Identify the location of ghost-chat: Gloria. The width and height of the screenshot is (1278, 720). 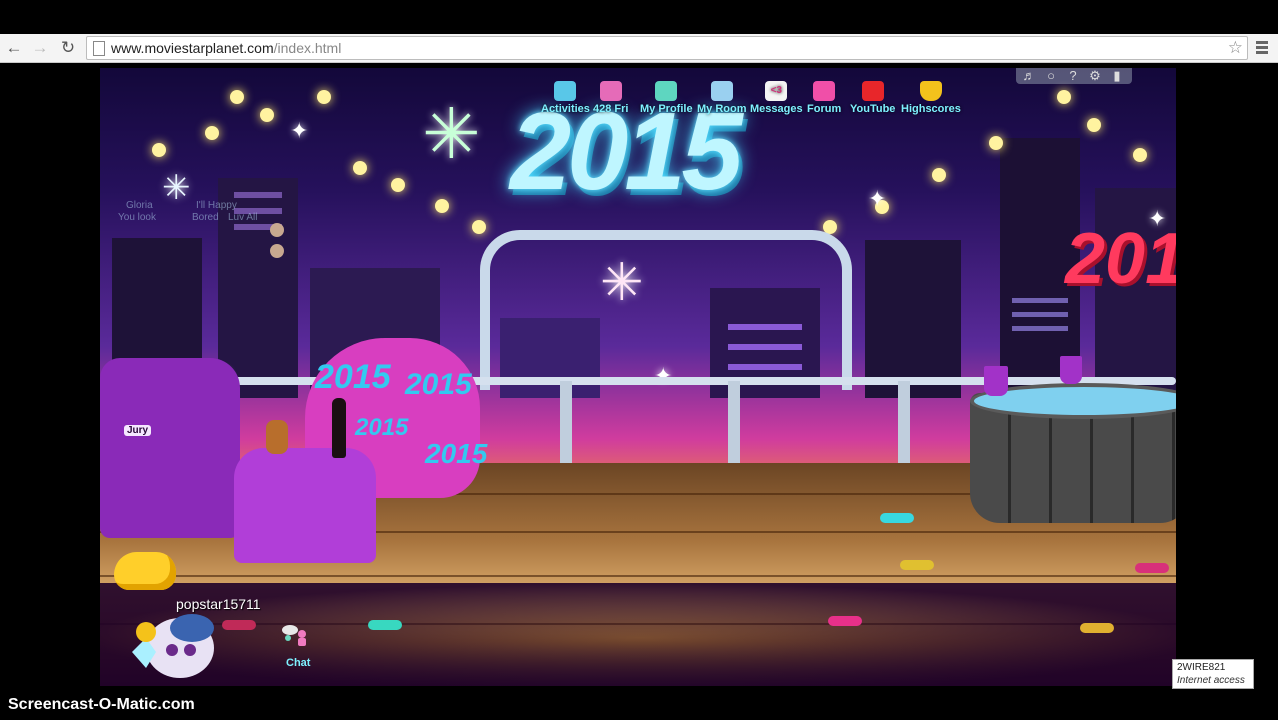
(139, 205).